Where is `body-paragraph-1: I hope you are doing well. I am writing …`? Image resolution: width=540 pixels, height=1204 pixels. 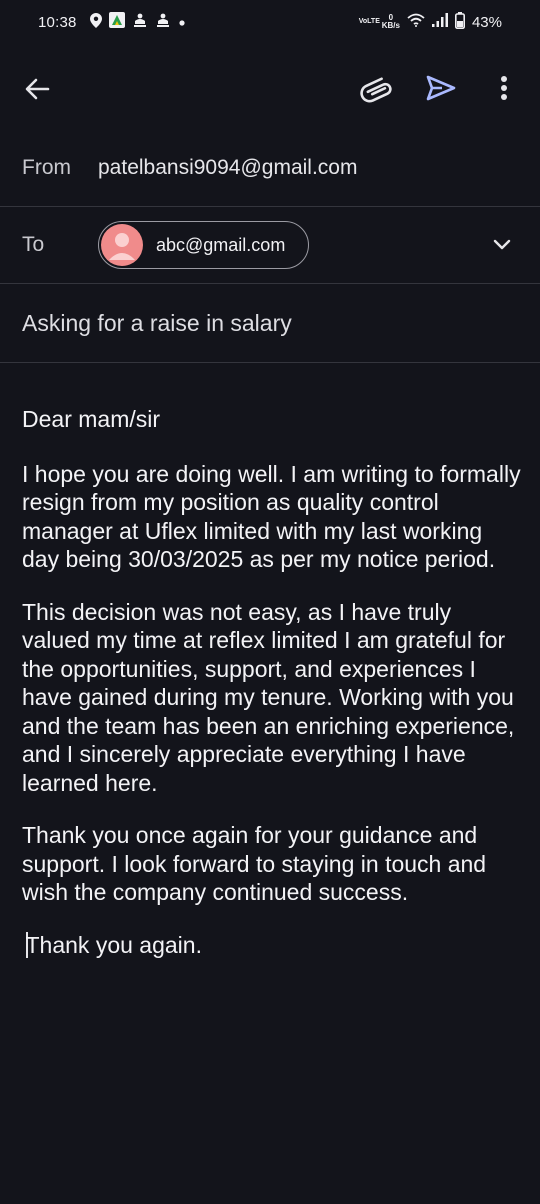 body-paragraph-1: I hope you are doing well. I am writing … is located at coordinates (271, 516).